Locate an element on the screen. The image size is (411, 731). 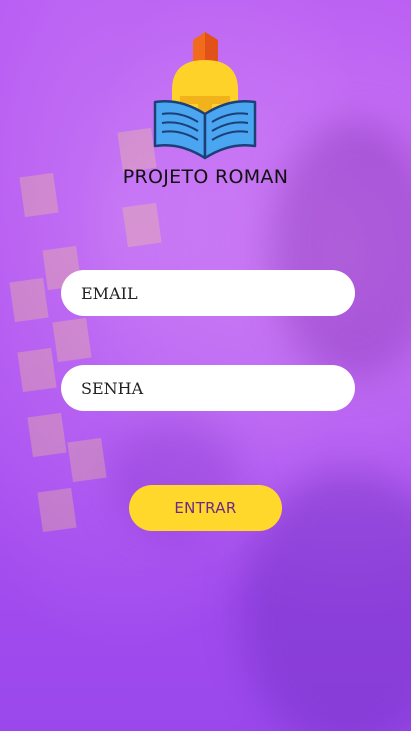
spartan-helmet-book-icon is located at coordinates (205, 96).